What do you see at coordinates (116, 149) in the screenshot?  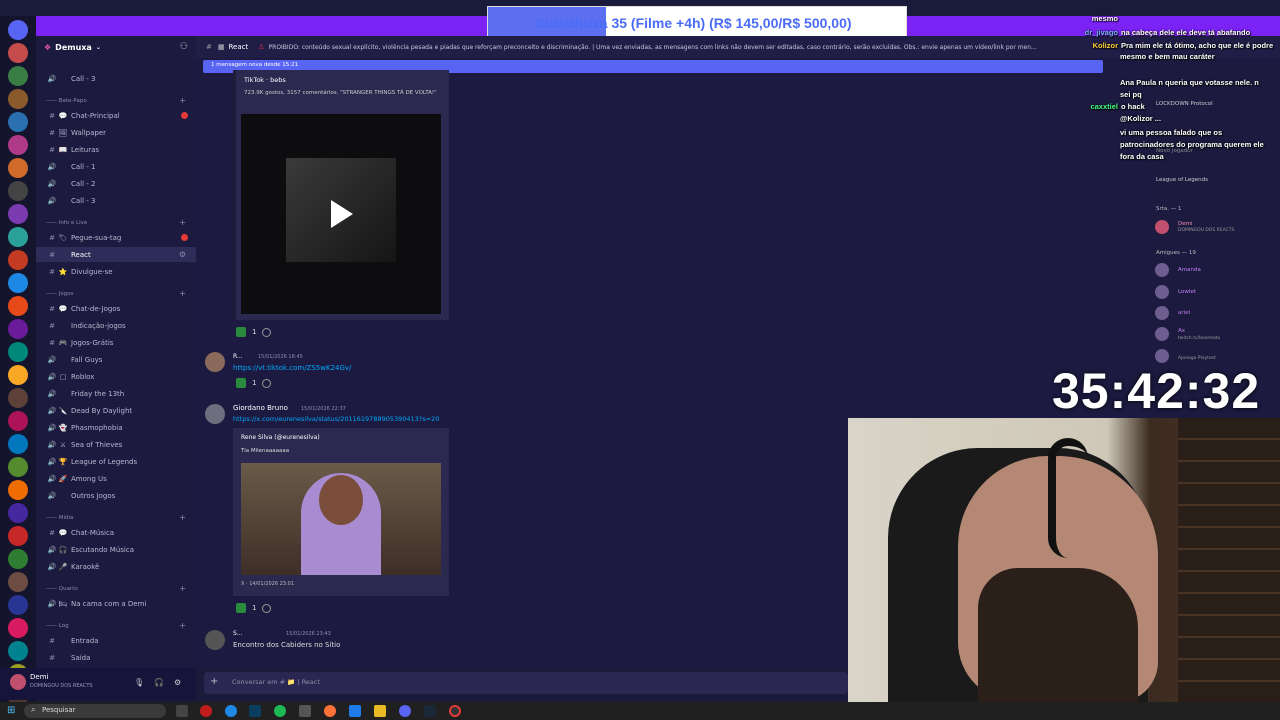 I see `channel-item: # 📖 Leituras` at bounding box center [116, 149].